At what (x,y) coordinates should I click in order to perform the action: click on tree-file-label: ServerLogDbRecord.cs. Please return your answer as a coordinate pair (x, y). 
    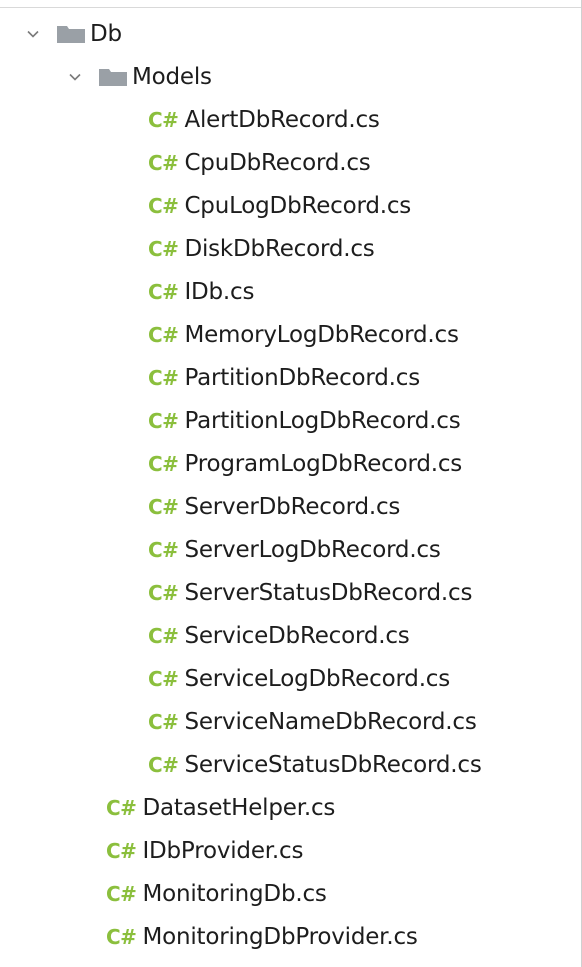
    Looking at the image, I should click on (312, 549).